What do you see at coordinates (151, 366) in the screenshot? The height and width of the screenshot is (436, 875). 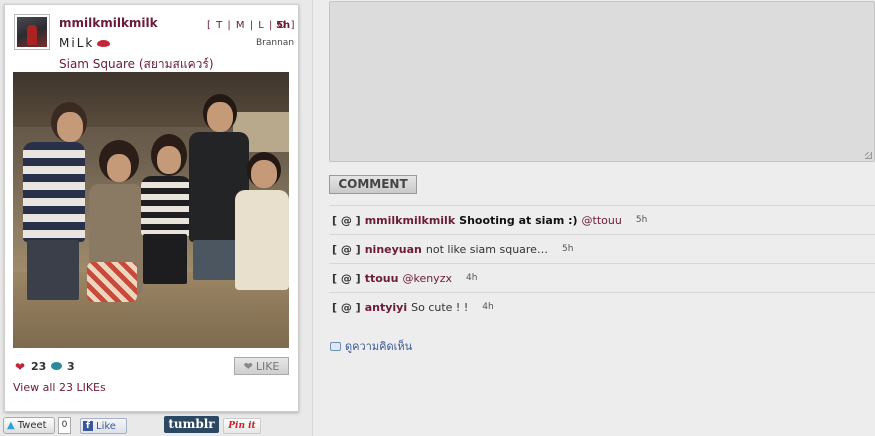 I see `post-actions: ❤ 23 3 ❤ LIKE` at bounding box center [151, 366].